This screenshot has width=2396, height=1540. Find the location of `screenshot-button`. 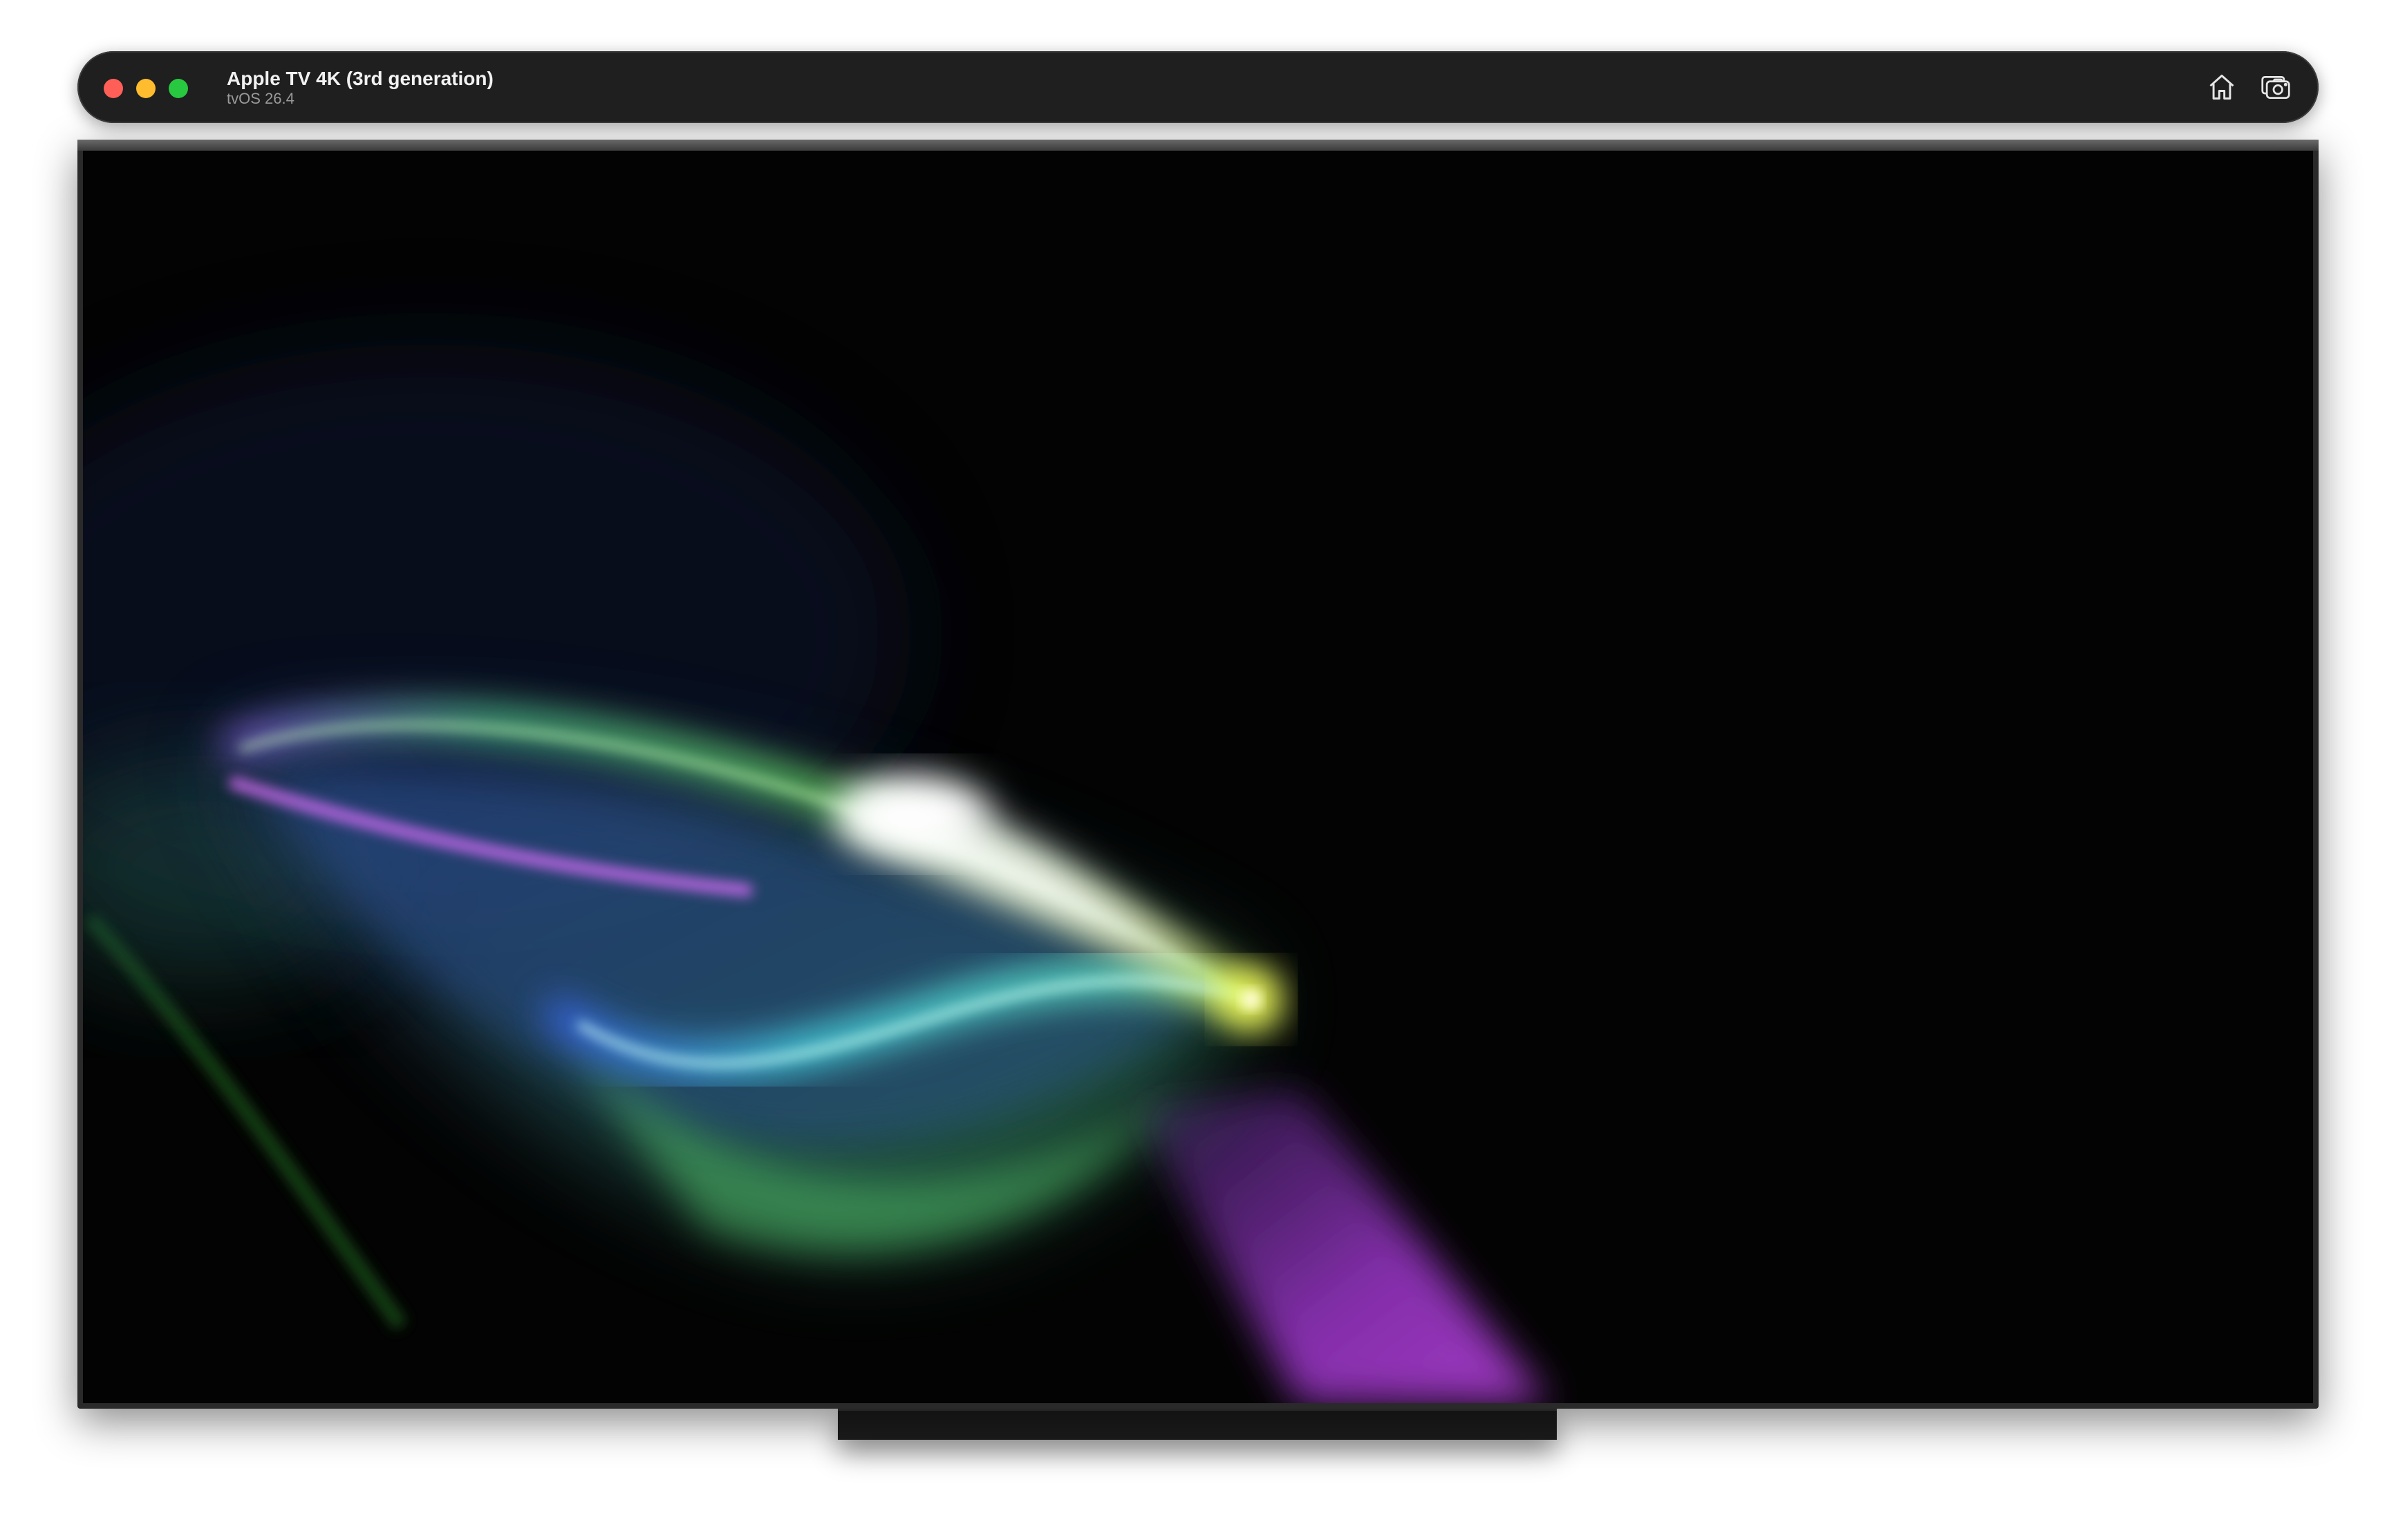

screenshot-button is located at coordinates (2275, 87).